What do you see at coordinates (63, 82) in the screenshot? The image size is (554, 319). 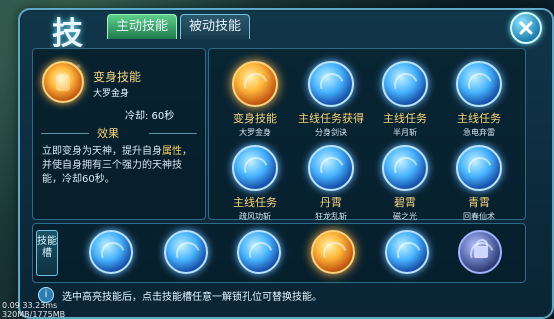 I see `selected-skill-icon` at bounding box center [63, 82].